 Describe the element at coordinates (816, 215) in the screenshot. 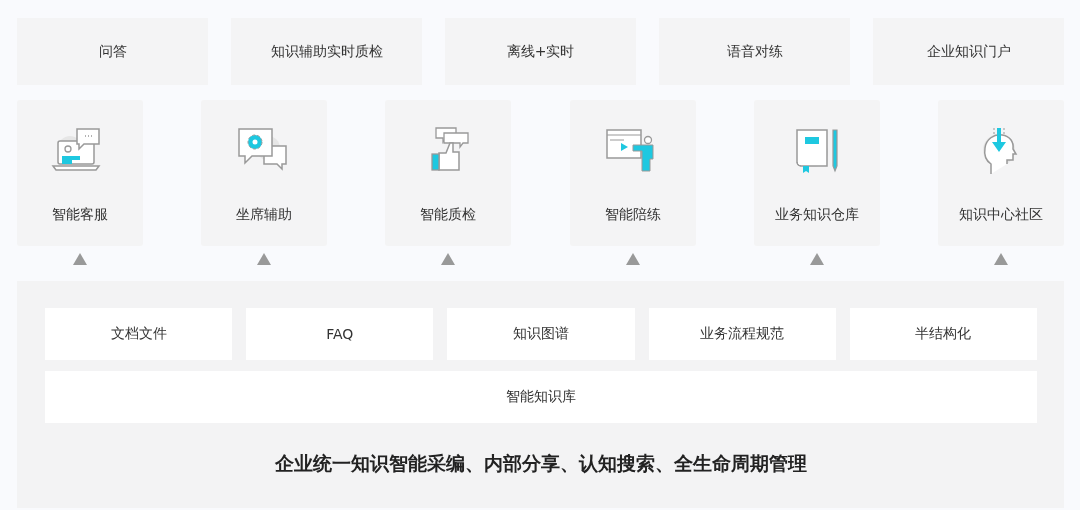

I see `application-label: 业务知识仓库` at that location.